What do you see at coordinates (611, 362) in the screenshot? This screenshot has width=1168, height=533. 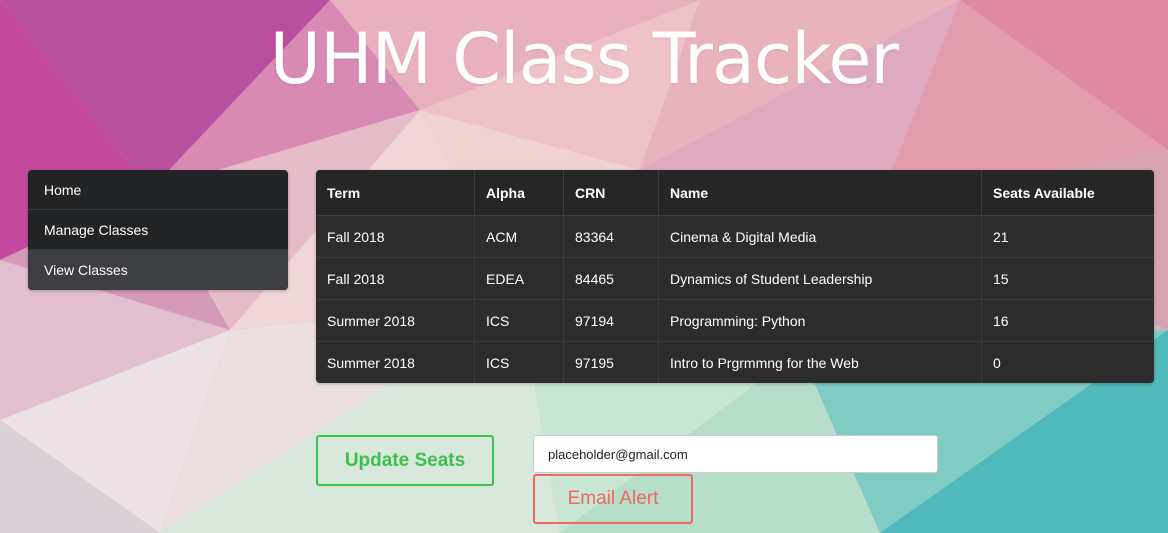 I see `cell-crn: 97195` at bounding box center [611, 362].